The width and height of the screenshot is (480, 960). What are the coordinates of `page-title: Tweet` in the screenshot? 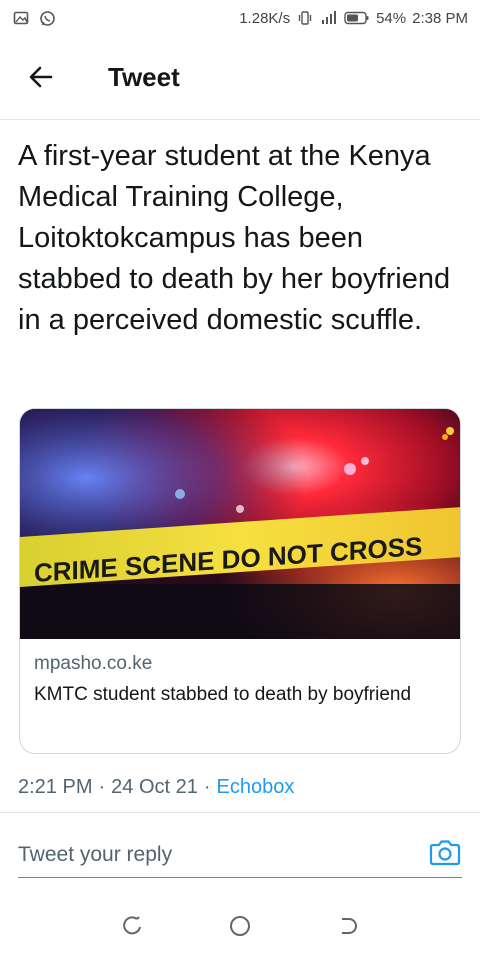 It's located at (144, 77).